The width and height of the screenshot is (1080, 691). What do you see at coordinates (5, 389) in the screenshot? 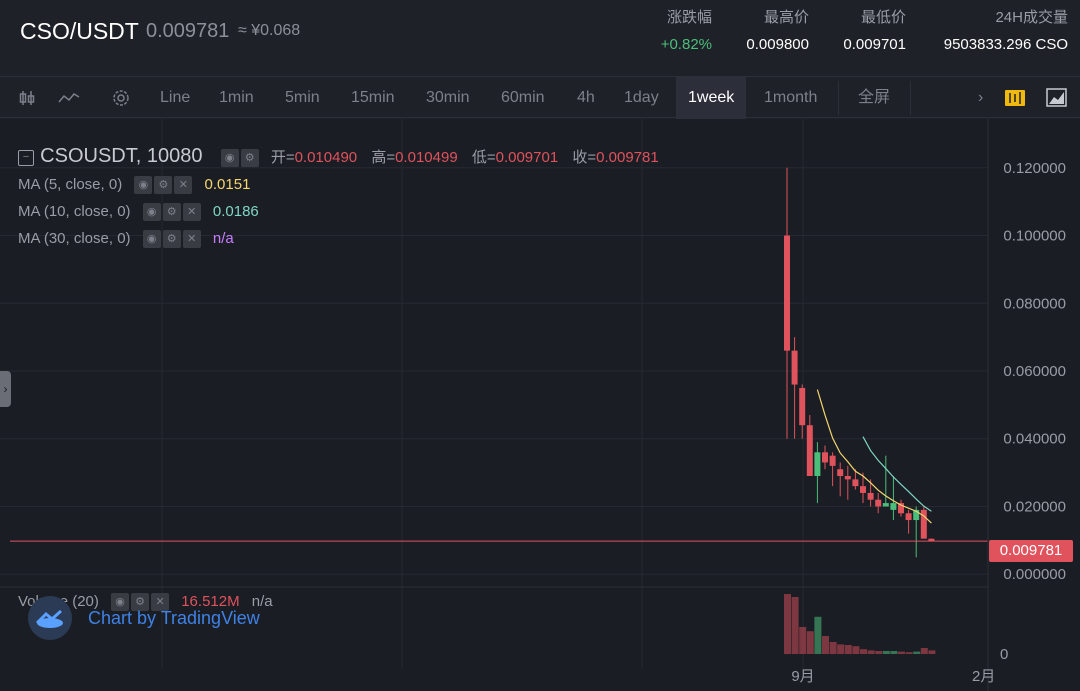
I see `side-panel-toggle-chevron-icon: ›` at bounding box center [5, 389].